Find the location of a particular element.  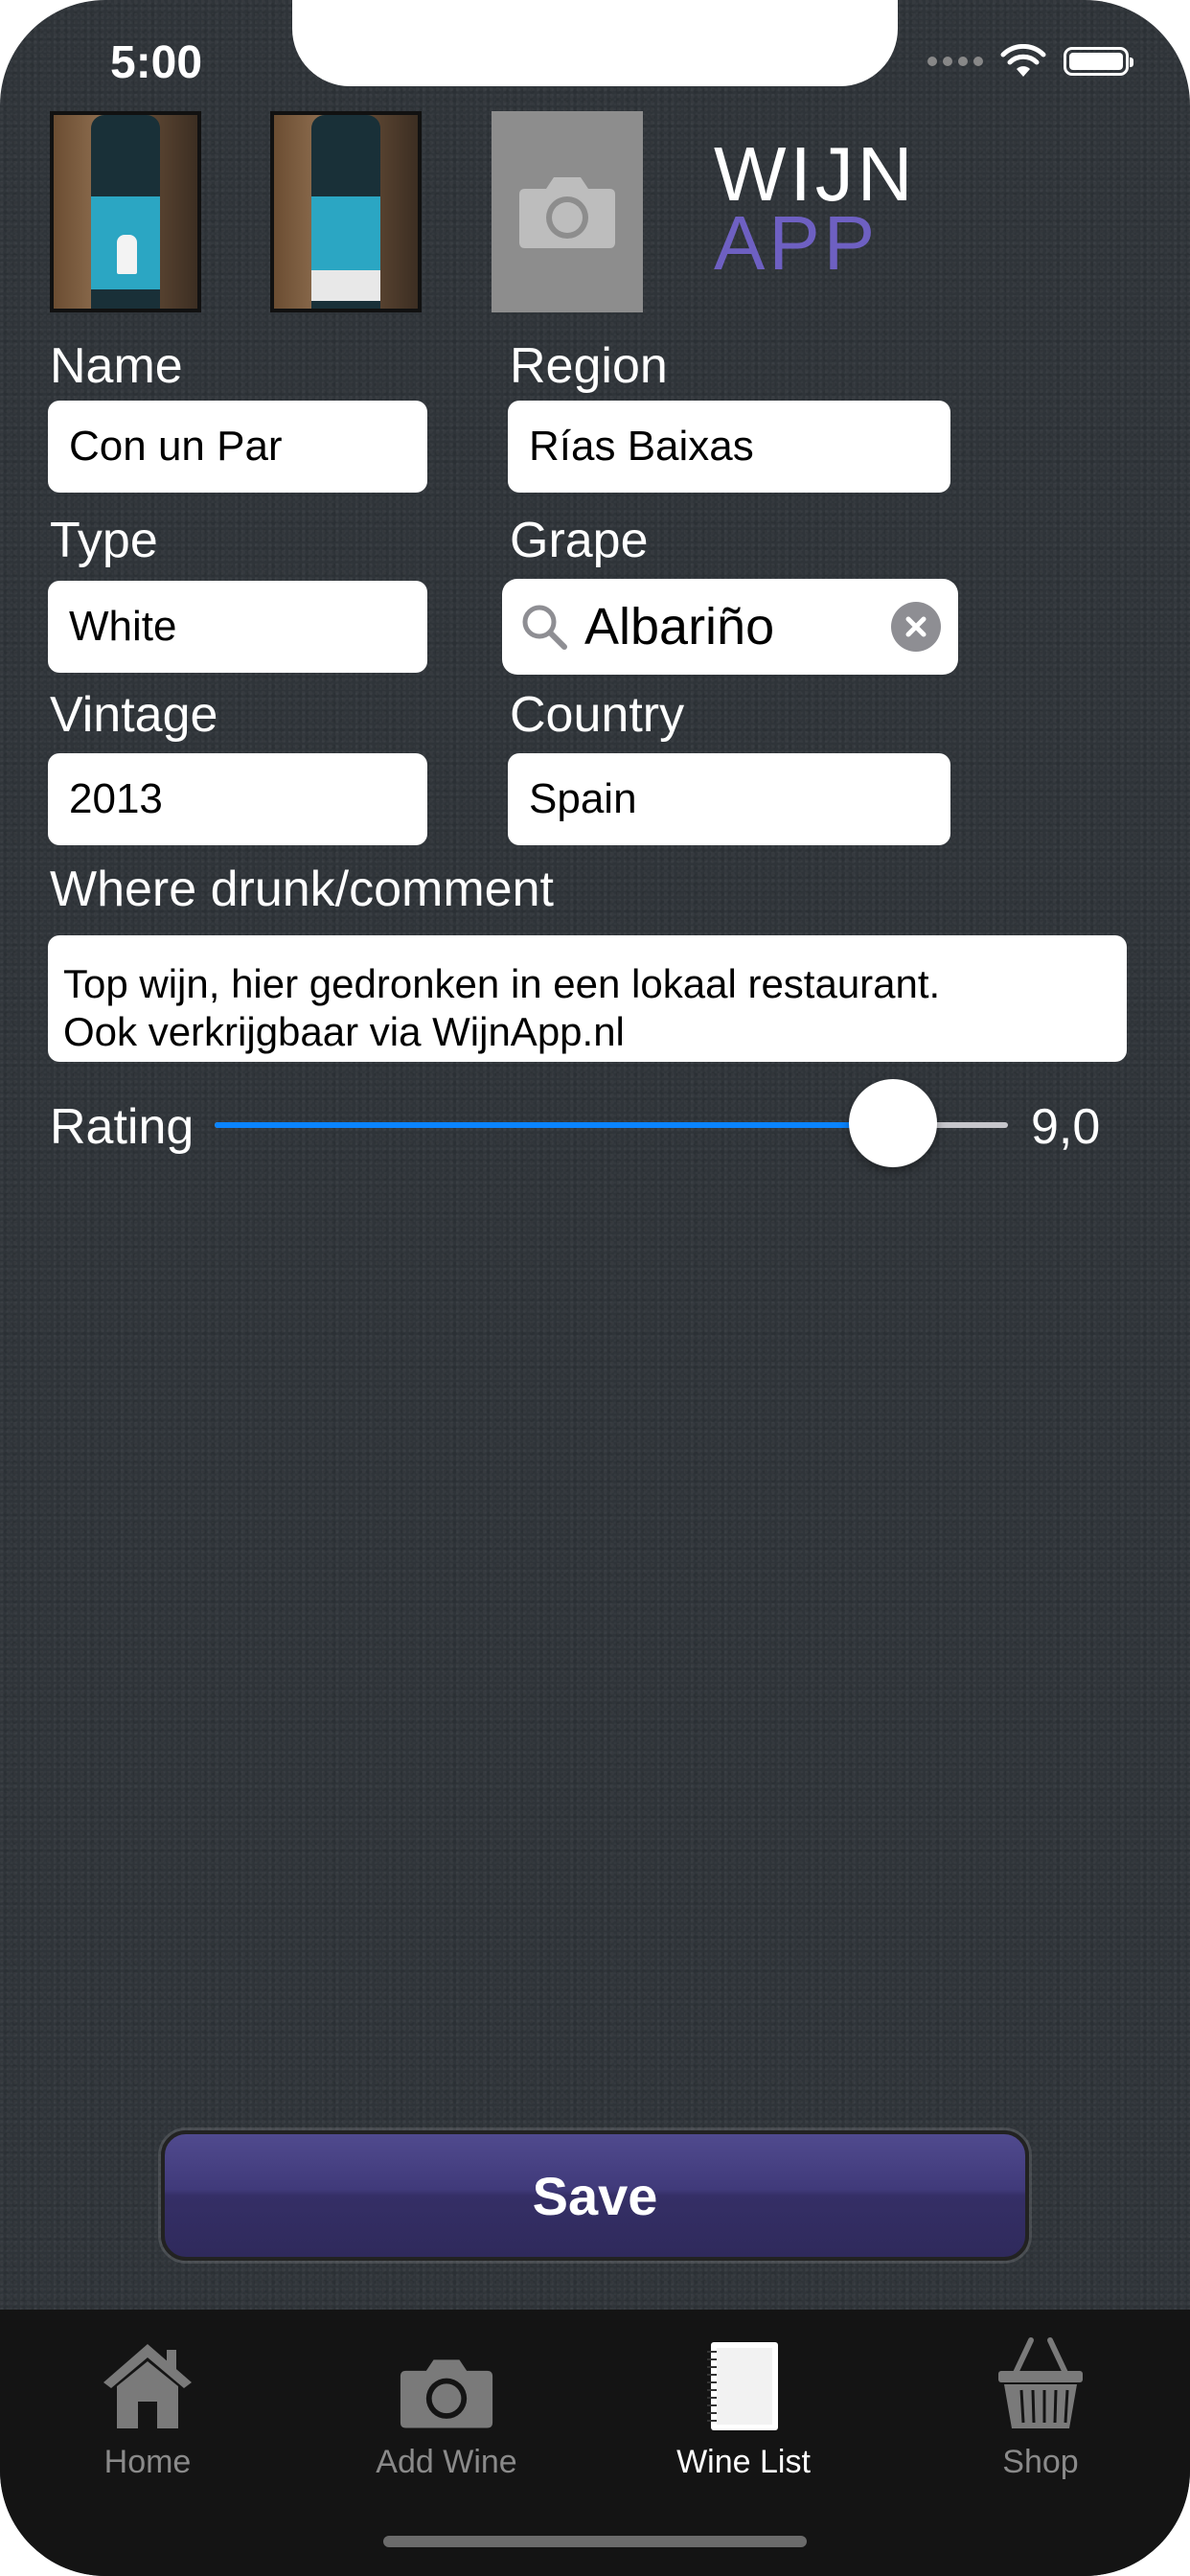

status-icons is located at coordinates (1030, 61).